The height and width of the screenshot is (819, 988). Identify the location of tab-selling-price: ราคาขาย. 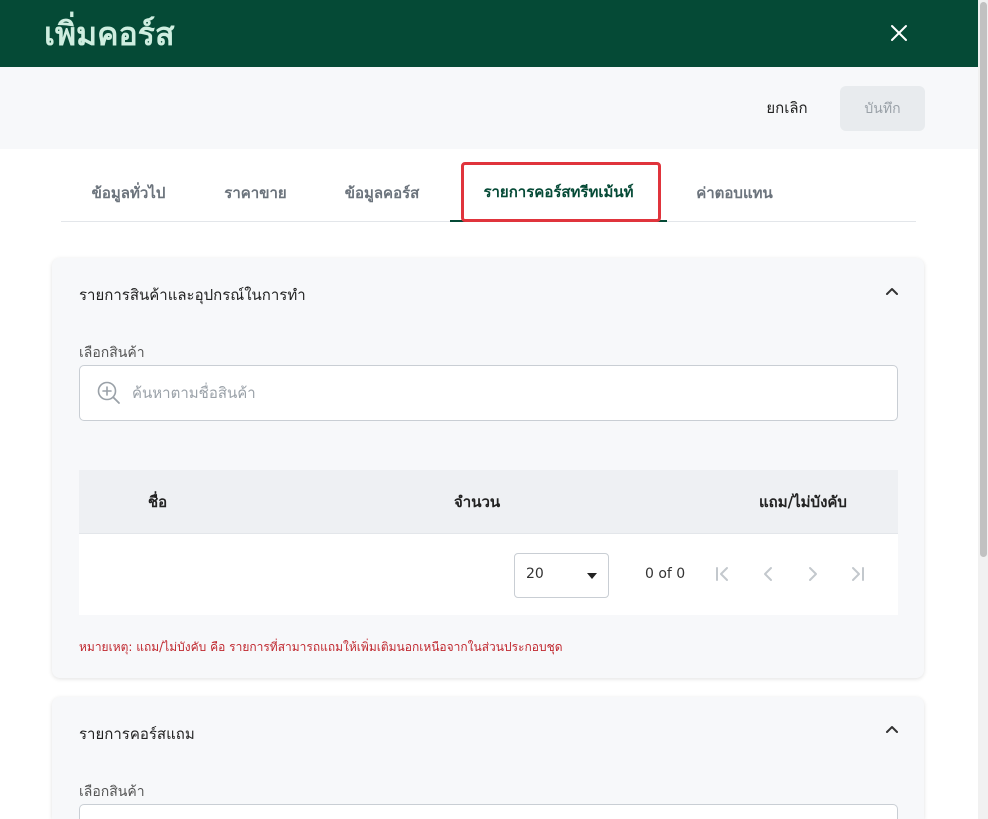
(255, 192).